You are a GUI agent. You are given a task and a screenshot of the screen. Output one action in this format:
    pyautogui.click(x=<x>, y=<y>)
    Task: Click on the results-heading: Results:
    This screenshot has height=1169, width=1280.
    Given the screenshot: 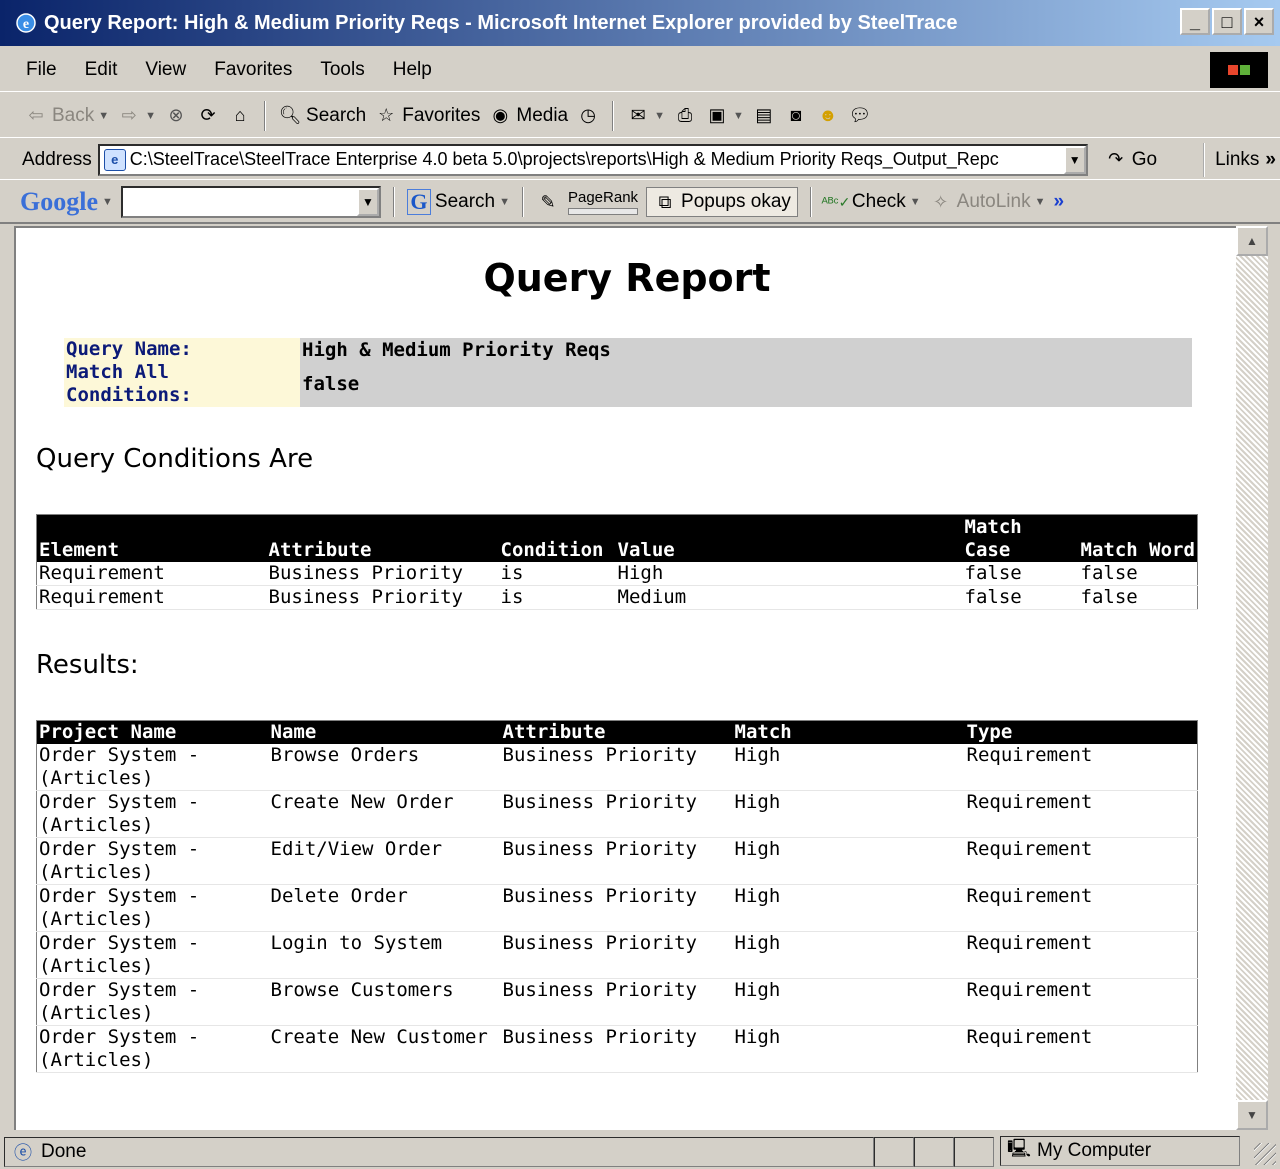 What is the action you would take?
    pyautogui.click(x=87, y=665)
    